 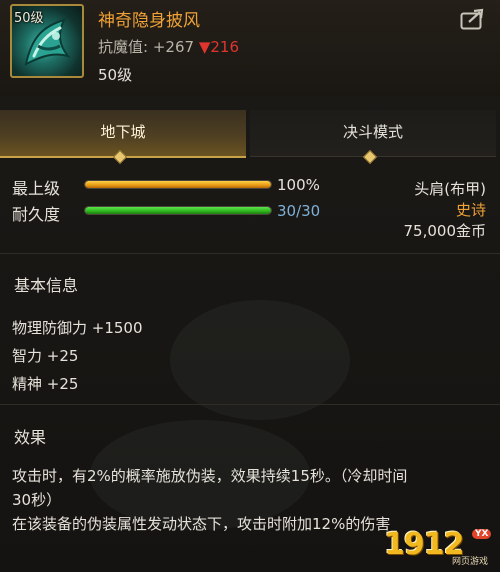 What do you see at coordinates (218, 47) in the screenshot?
I see `resist-diff: ▼216` at bounding box center [218, 47].